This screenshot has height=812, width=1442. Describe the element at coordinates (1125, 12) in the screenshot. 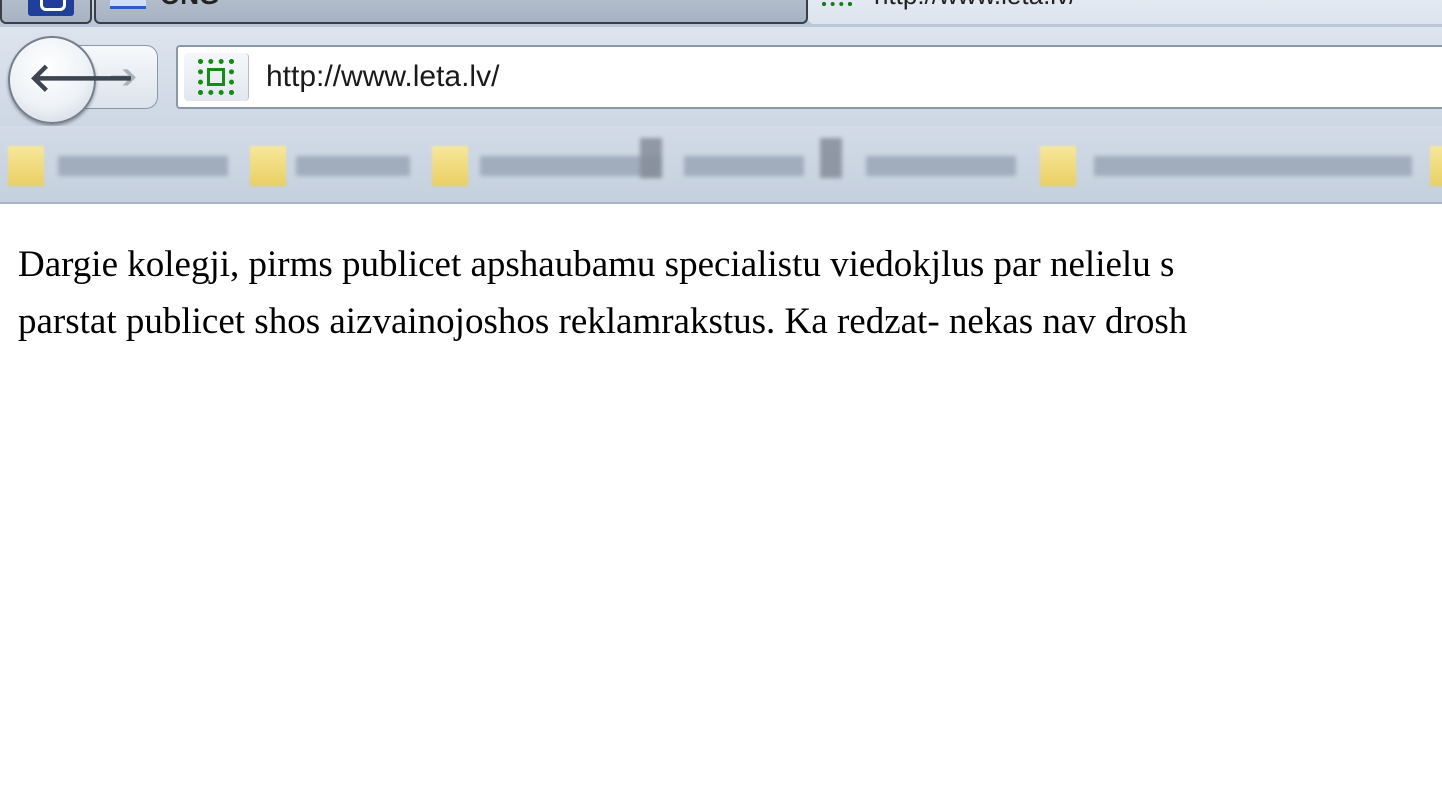

I see `tab-3-active: http://www.leta.lv/` at that location.